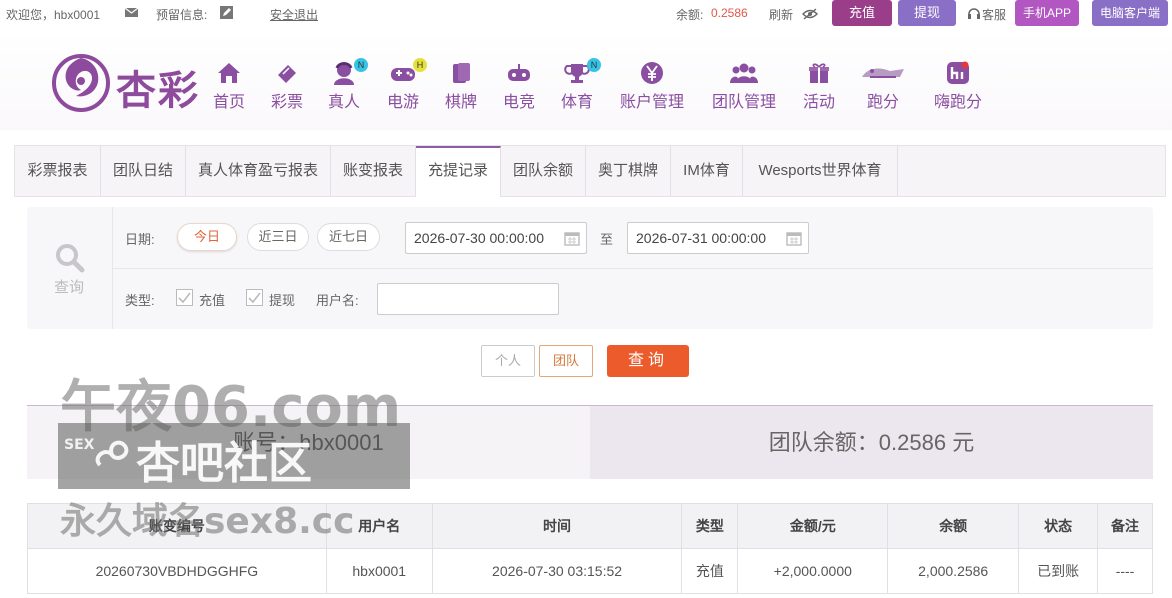  What do you see at coordinates (633, 268) in the screenshot?
I see `row-divider` at bounding box center [633, 268].